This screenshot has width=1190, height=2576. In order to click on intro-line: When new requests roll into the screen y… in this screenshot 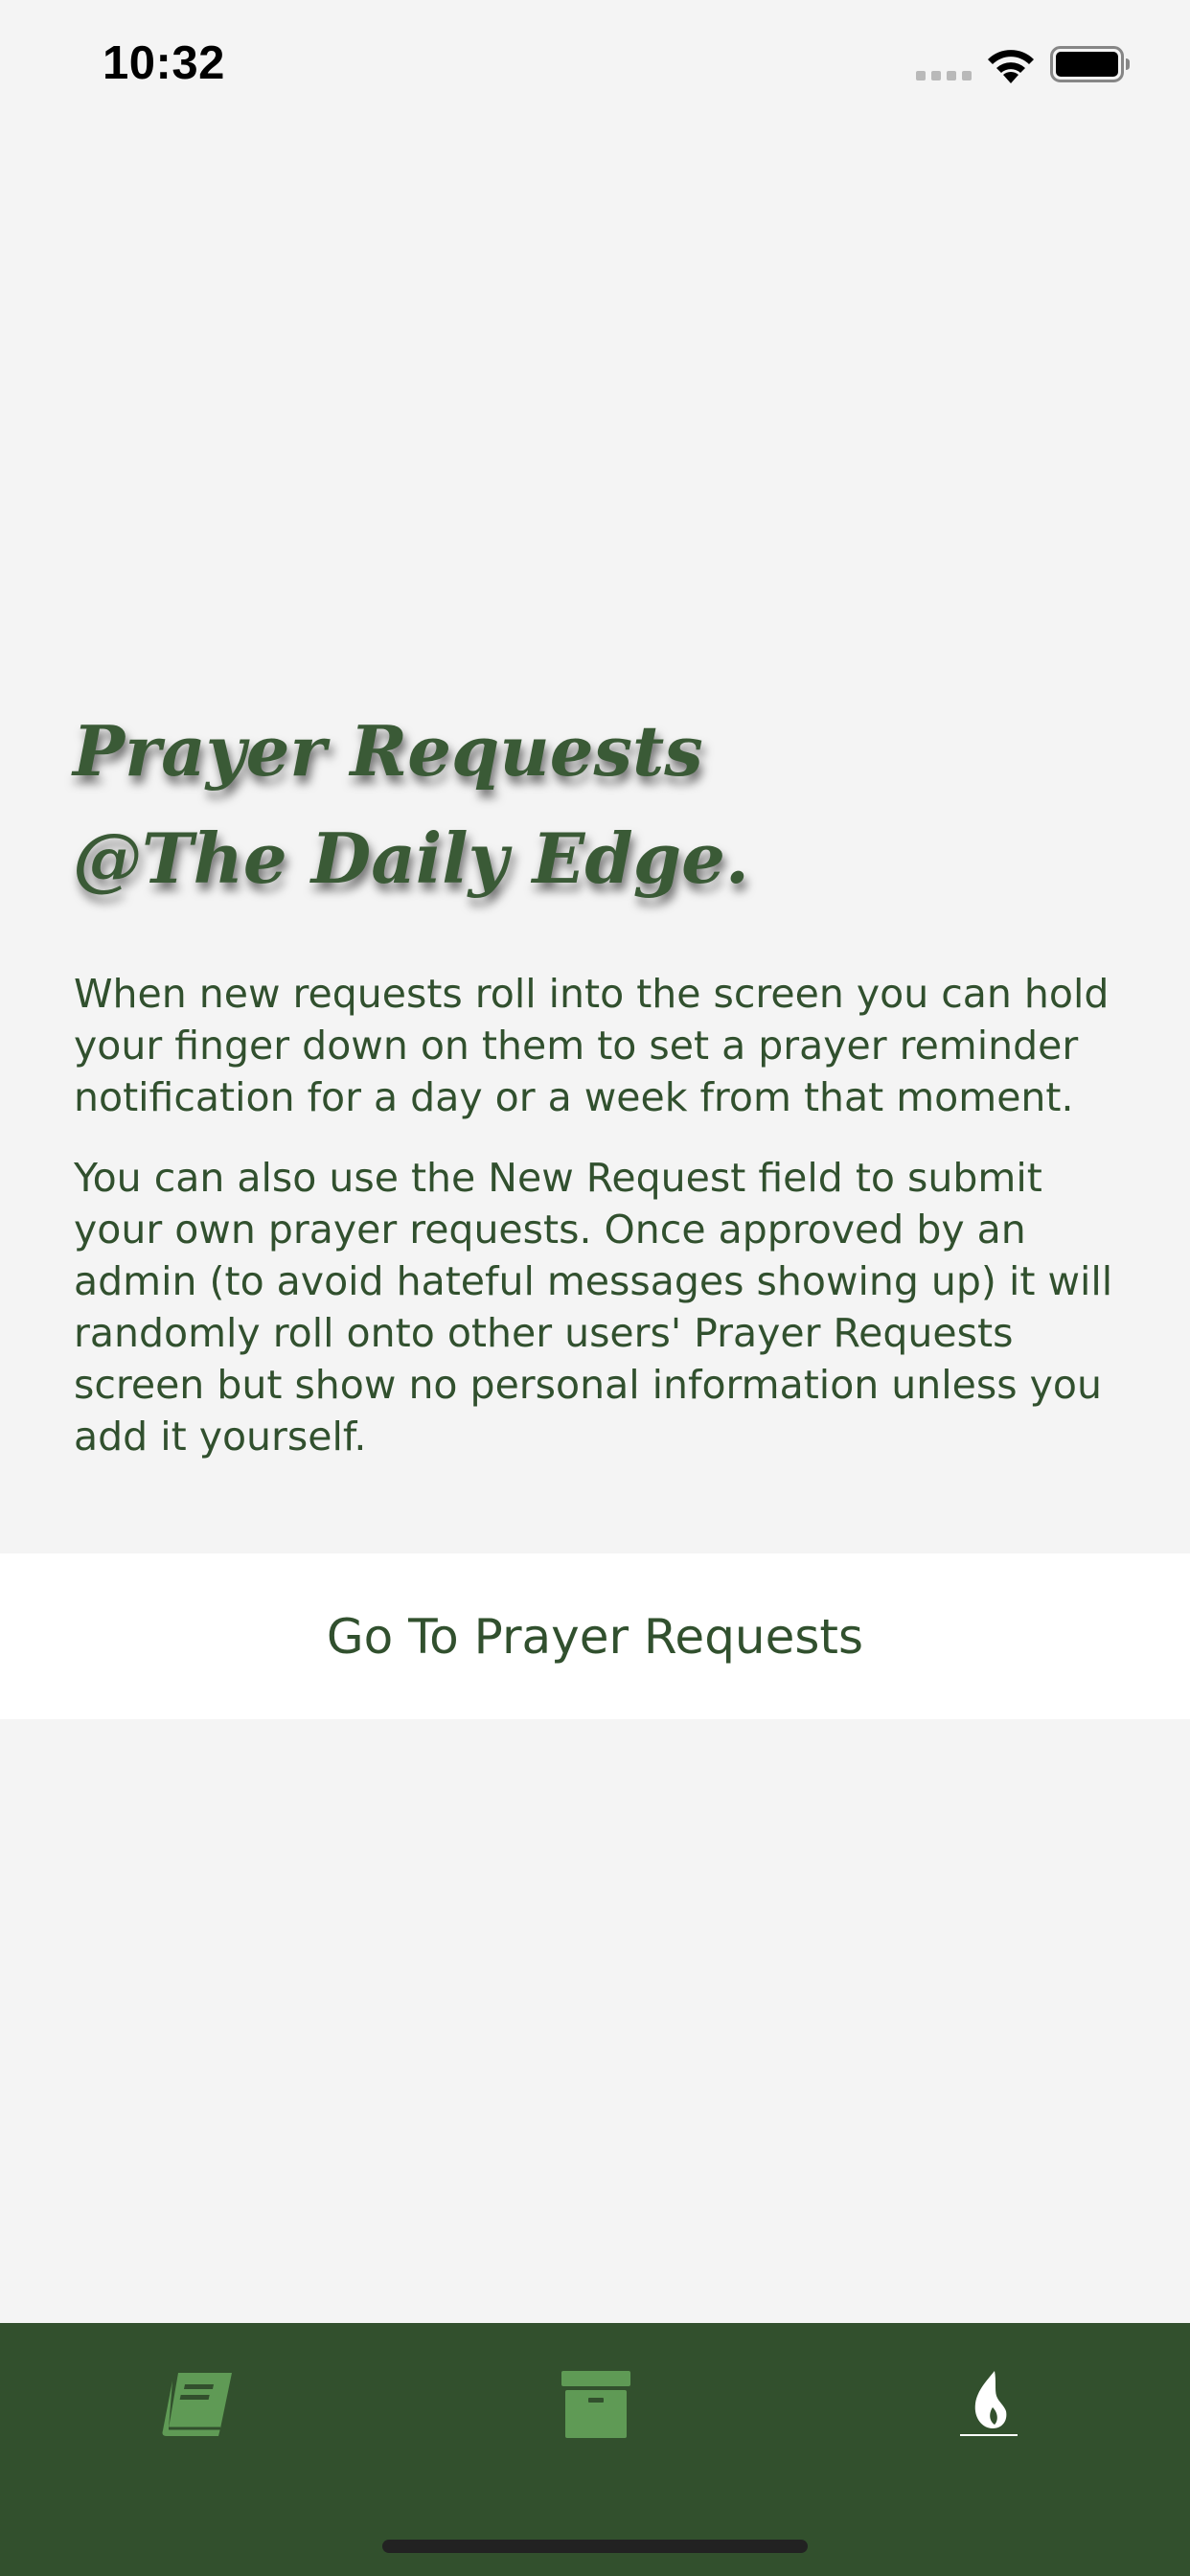, I will do `click(592, 994)`.